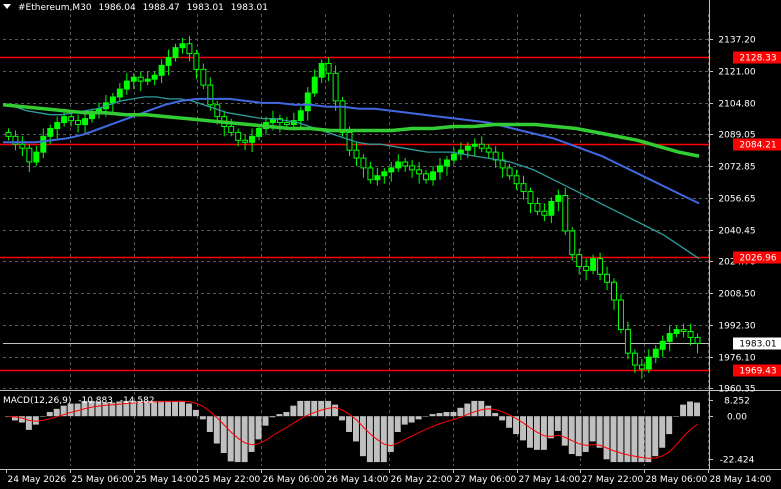 This screenshot has height=489, width=781. What do you see at coordinates (737, 461) in the screenshot?
I see `macd-tick-label: -22.424` at bounding box center [737, 461].